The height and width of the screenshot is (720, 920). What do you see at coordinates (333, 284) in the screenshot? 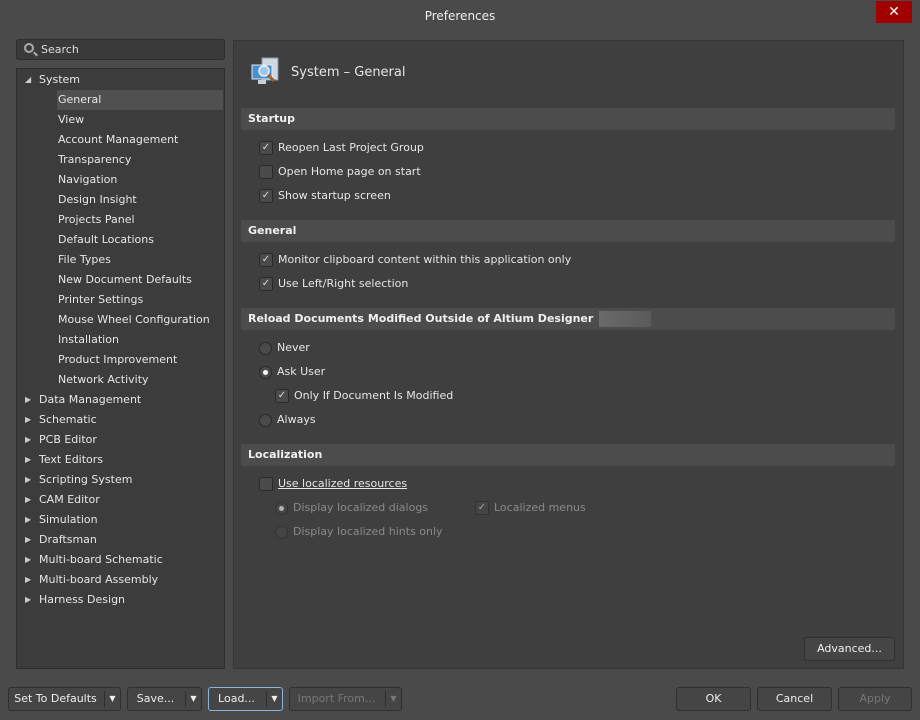
I see `left-right-selection-checkbox: ✓ Use Left/Right selection` at bounding box center [333, 284].